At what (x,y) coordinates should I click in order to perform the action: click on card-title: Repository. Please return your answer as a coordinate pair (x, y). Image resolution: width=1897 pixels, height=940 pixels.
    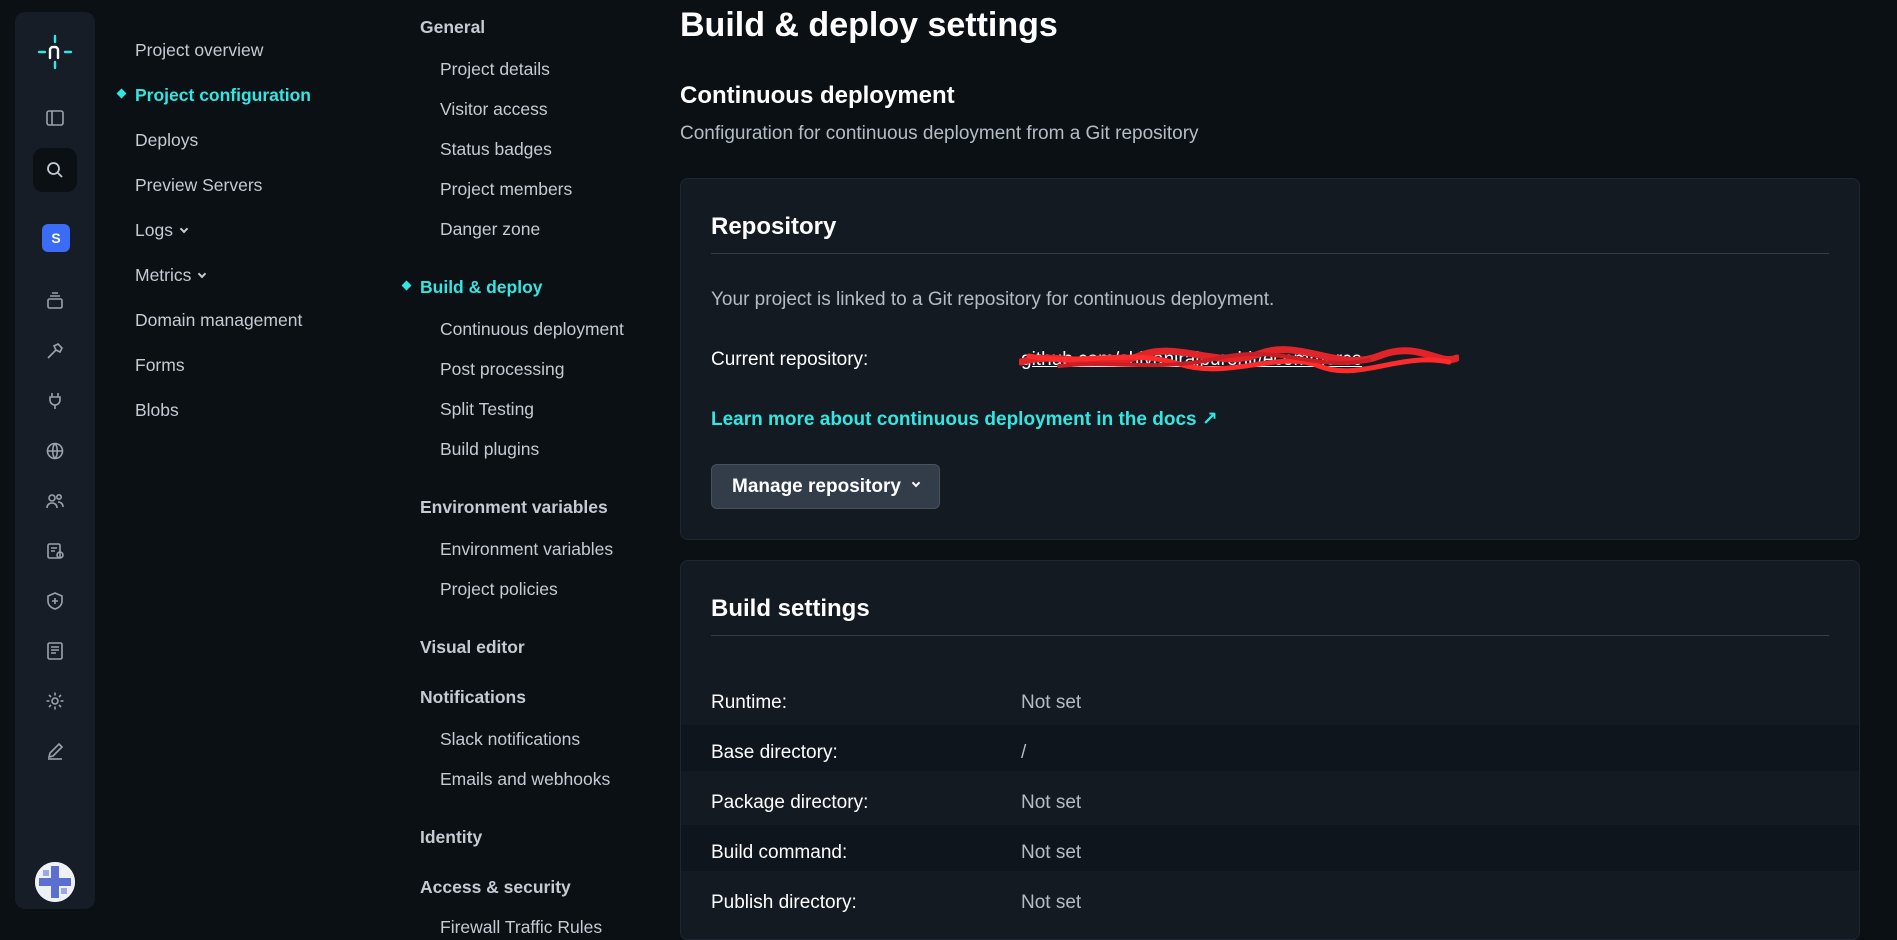
    Looking at the image, I should click on (774, 226).